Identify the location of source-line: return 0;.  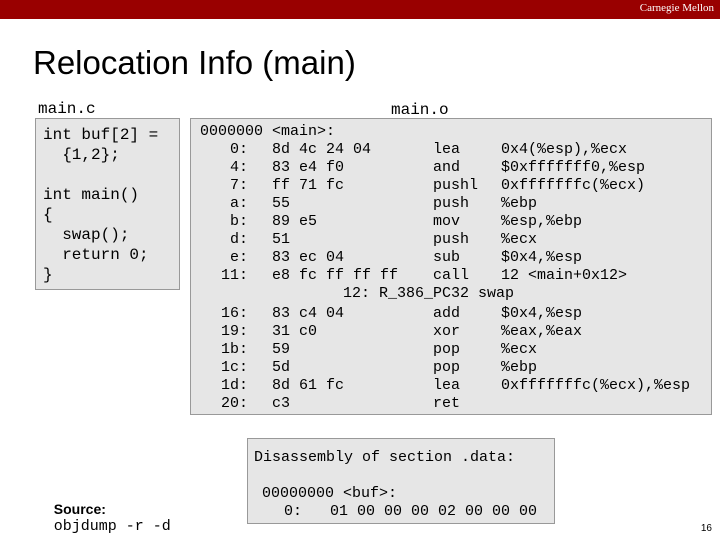
(96, 255).